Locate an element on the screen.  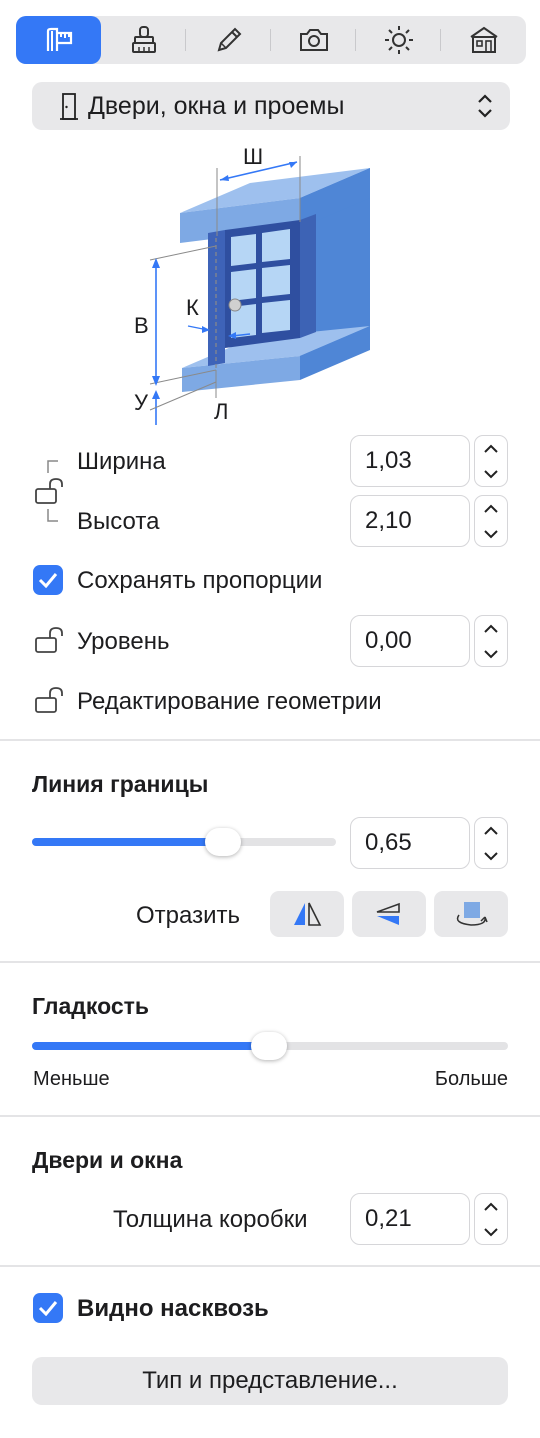
tab-building is located at coordinates (483, 40).